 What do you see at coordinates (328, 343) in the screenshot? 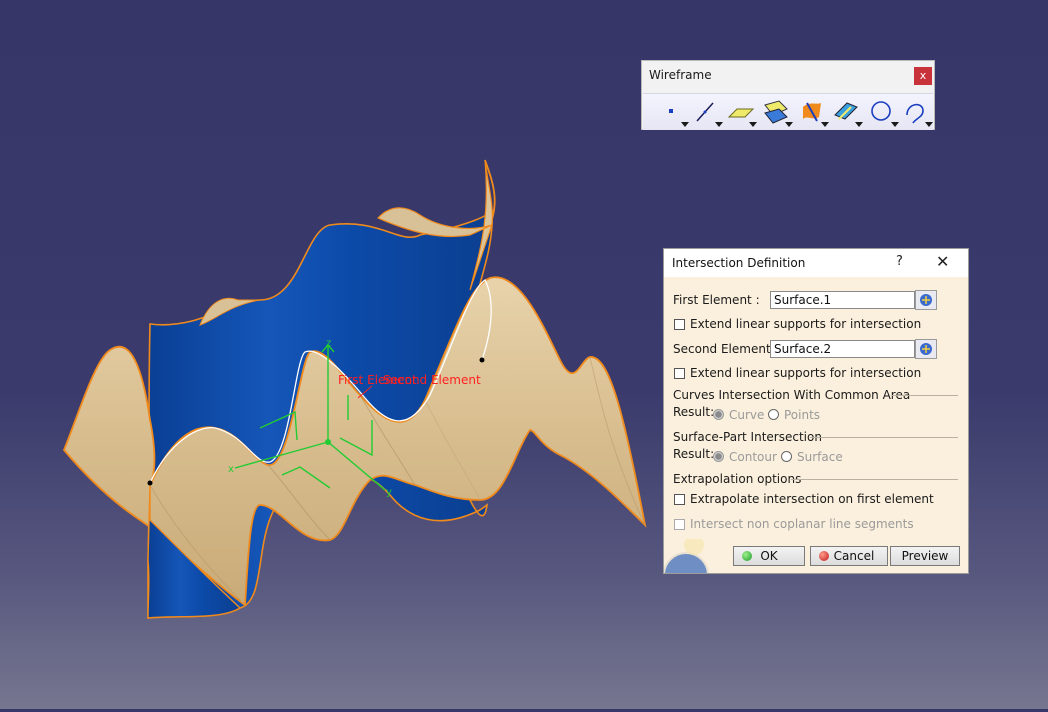
I see `axis-z-label: z` at bounding box center [328, 343].